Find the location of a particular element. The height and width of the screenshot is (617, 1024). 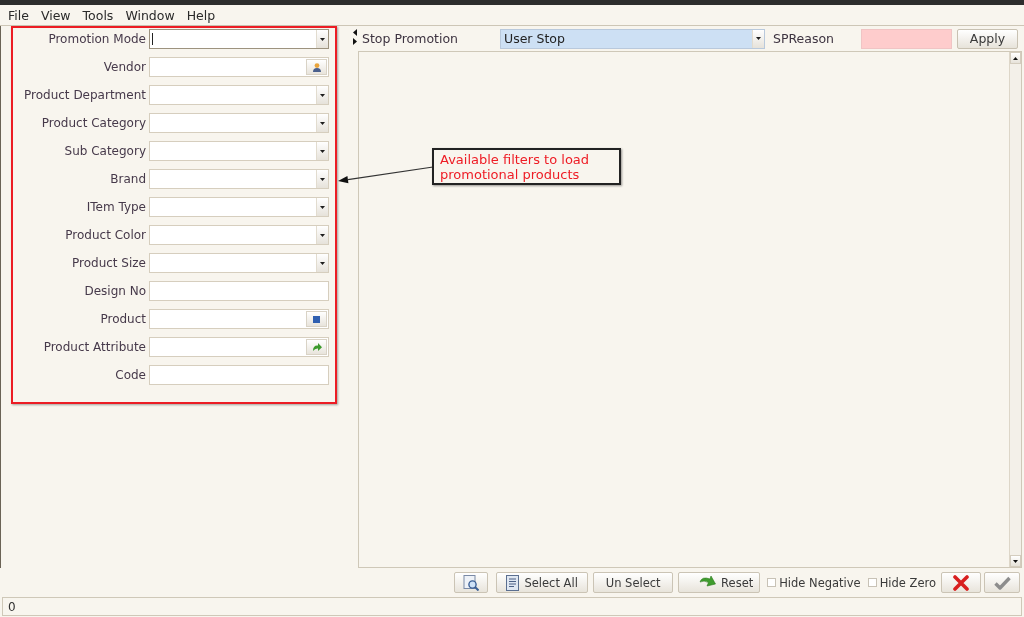

menu-item: File is located at coordinates (18, 15).